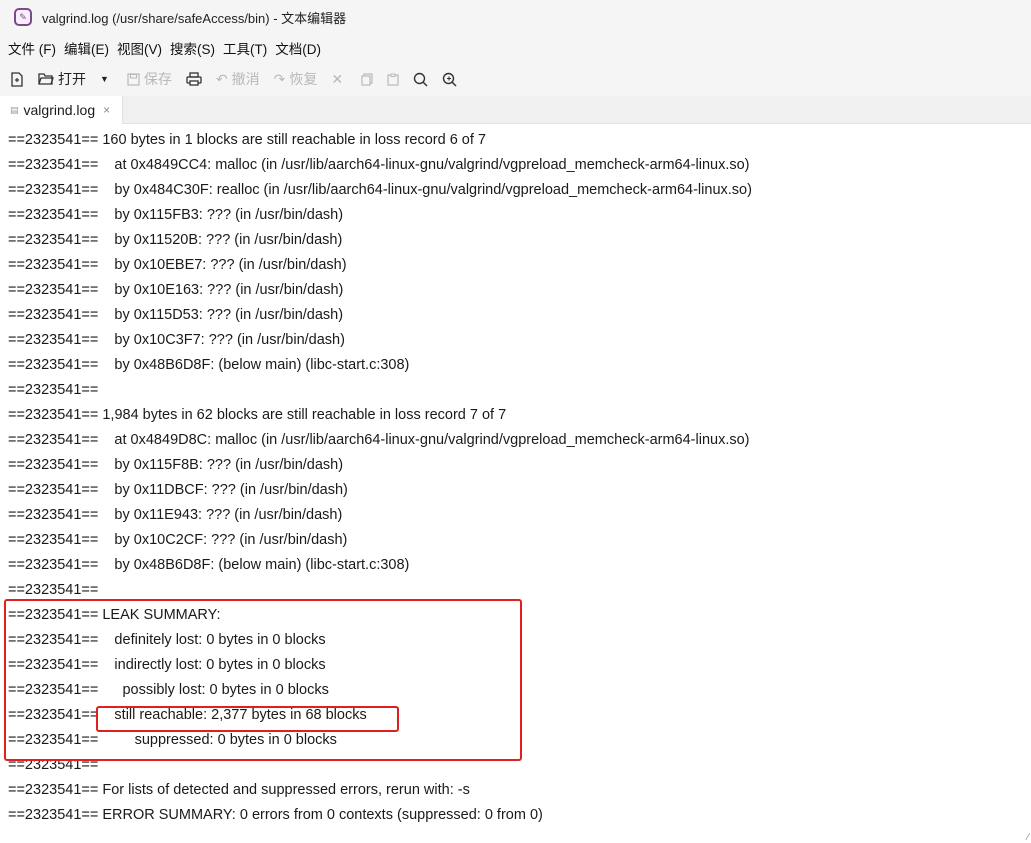  I want to click on menu-view: 视图(V), so click(139, 48).